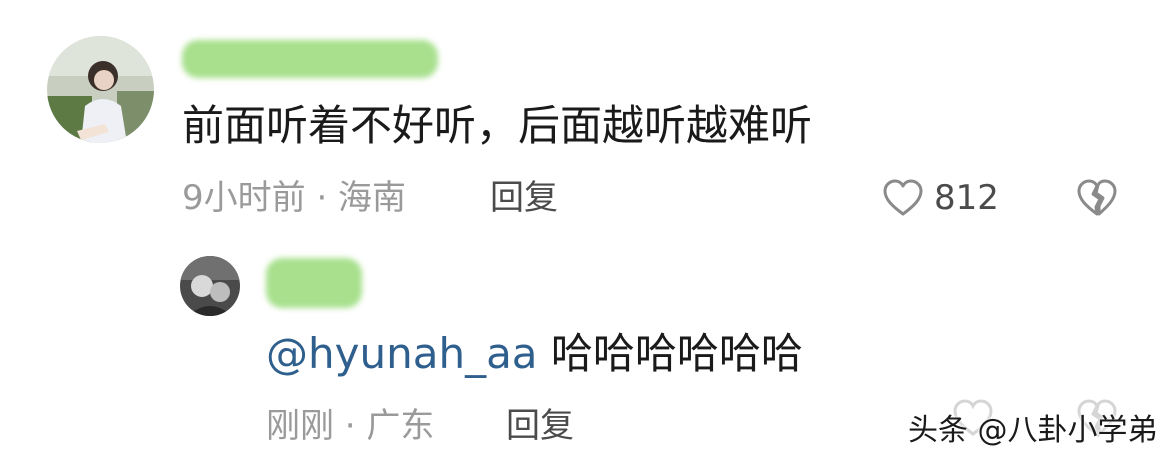 This screenshot has width=1169, height=461. What do you see at coordinates (210, 286) in the screenshot?
I see `replier-avatar` at bounding box center [210, 286].